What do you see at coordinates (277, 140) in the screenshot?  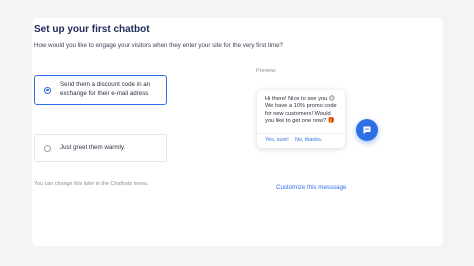 I see `reply-yes-button: Yes, sure!` at bounding box center [277, 140].